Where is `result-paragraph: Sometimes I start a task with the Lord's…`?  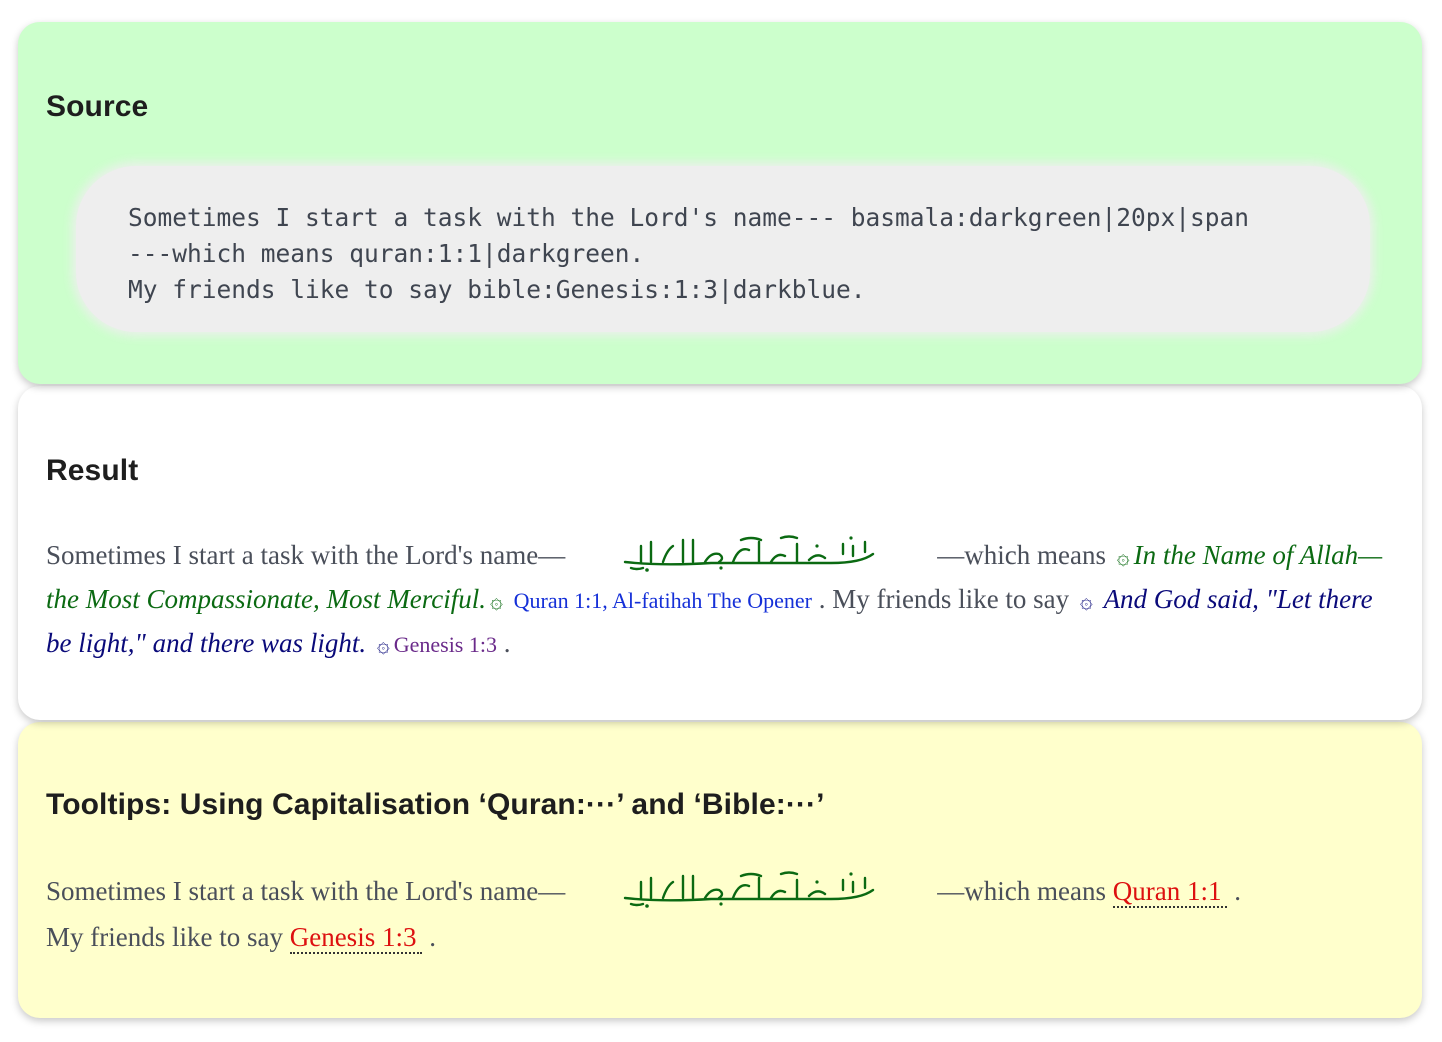 result-paragraph: Sometimes I start a task with the Lord's… is located at coordinates (719, 599).